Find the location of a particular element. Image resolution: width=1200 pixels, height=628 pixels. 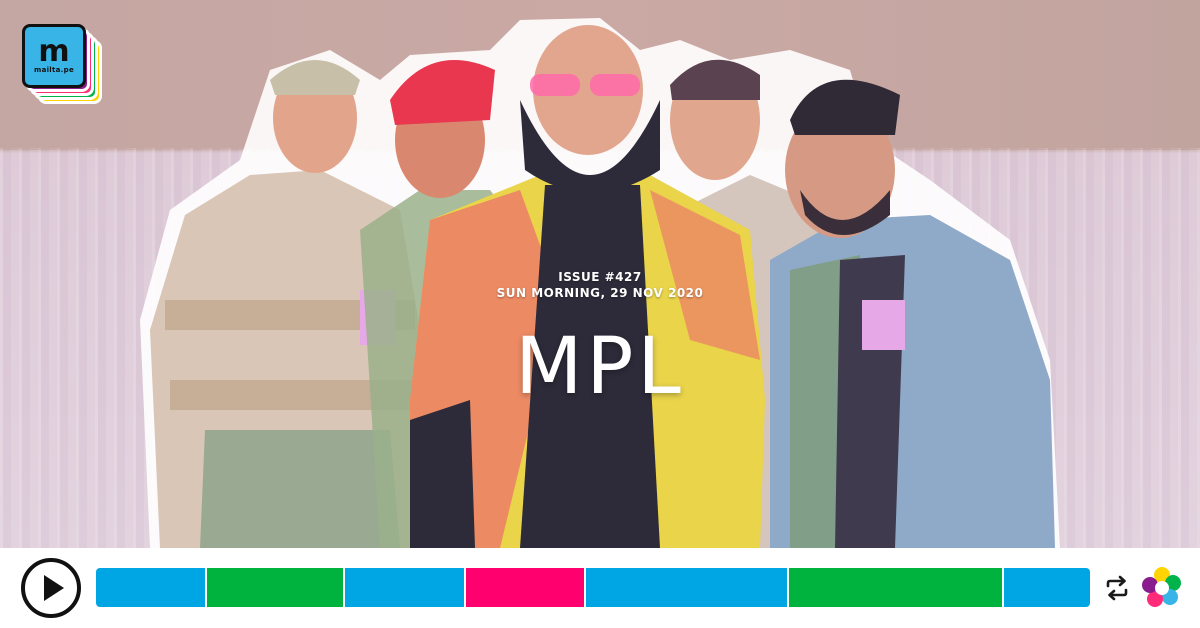

person-3-glasses-right is located at coordinates (615, 85).